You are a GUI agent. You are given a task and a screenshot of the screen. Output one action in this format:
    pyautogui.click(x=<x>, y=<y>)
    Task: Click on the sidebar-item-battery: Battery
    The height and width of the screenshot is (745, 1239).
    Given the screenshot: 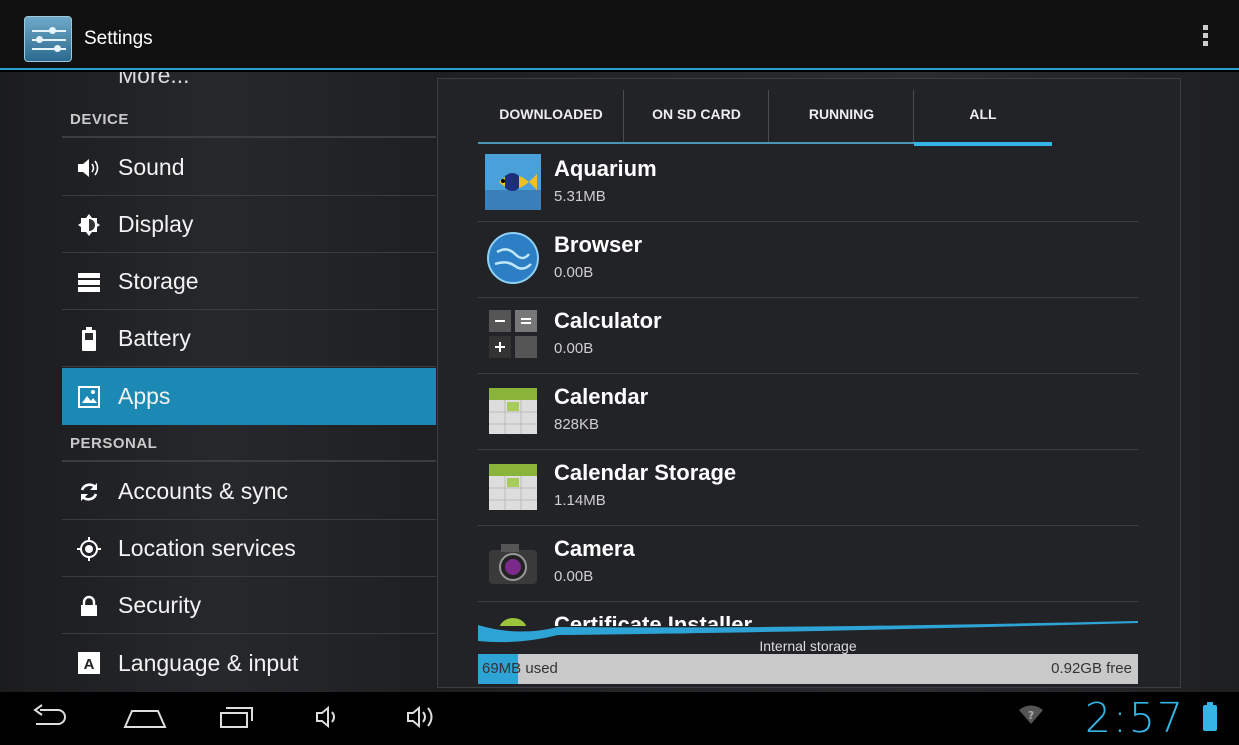 What is the action you would take?
    pyautogui.click(x=249, y=339)
    